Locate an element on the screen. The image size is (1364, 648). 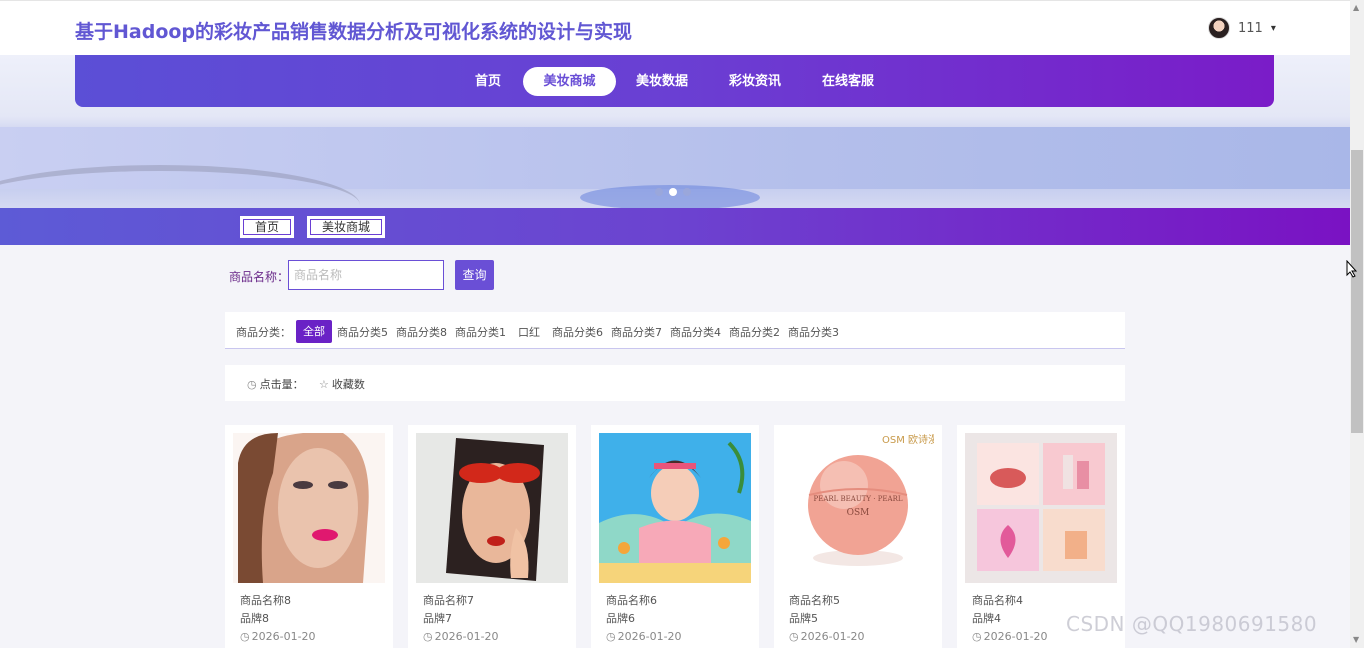
nav-item-beauty-mall: 美妆商城 is located at coordinates (569, 81).